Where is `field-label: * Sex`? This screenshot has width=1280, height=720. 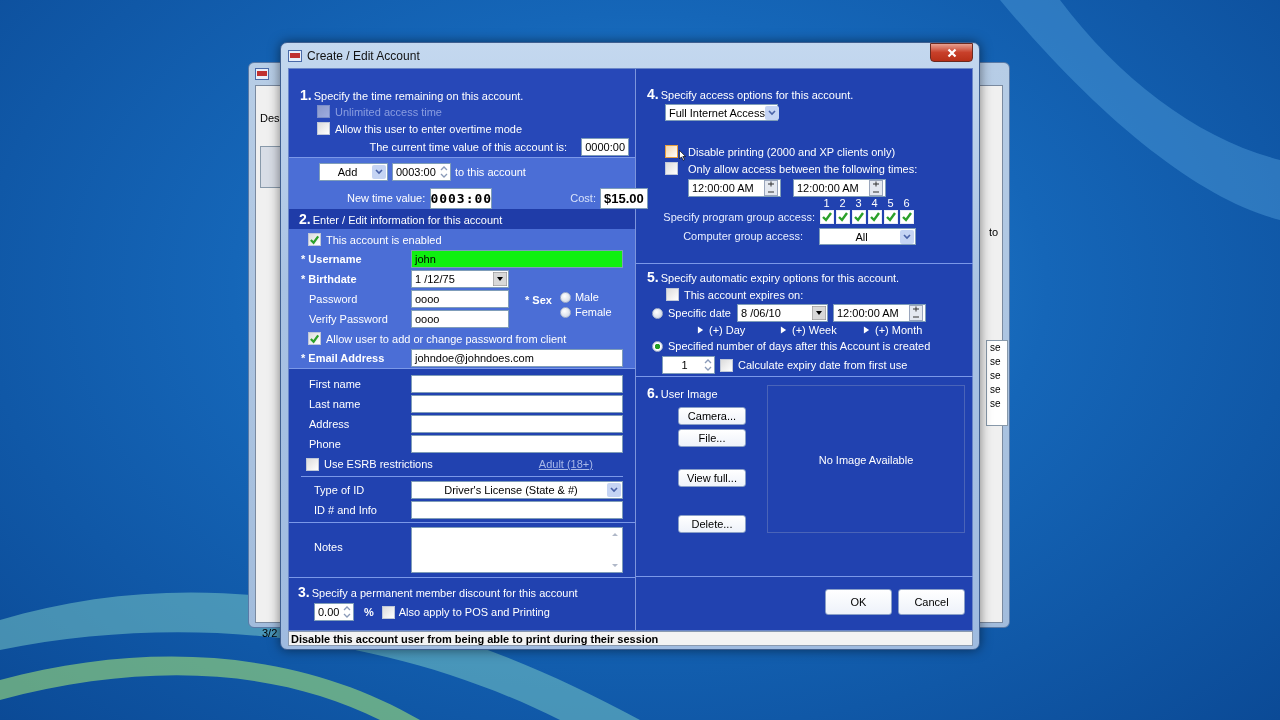 field-label: * Sex is located at coordinates (538, 301).